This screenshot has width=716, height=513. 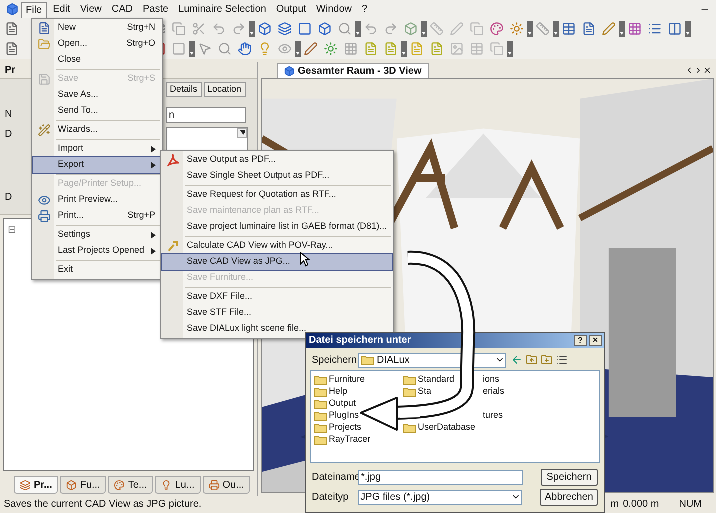 What do you see at coordinates (615, 505) in the screenshot?
I see `status-unit: m` at bounding box center [615, 505].